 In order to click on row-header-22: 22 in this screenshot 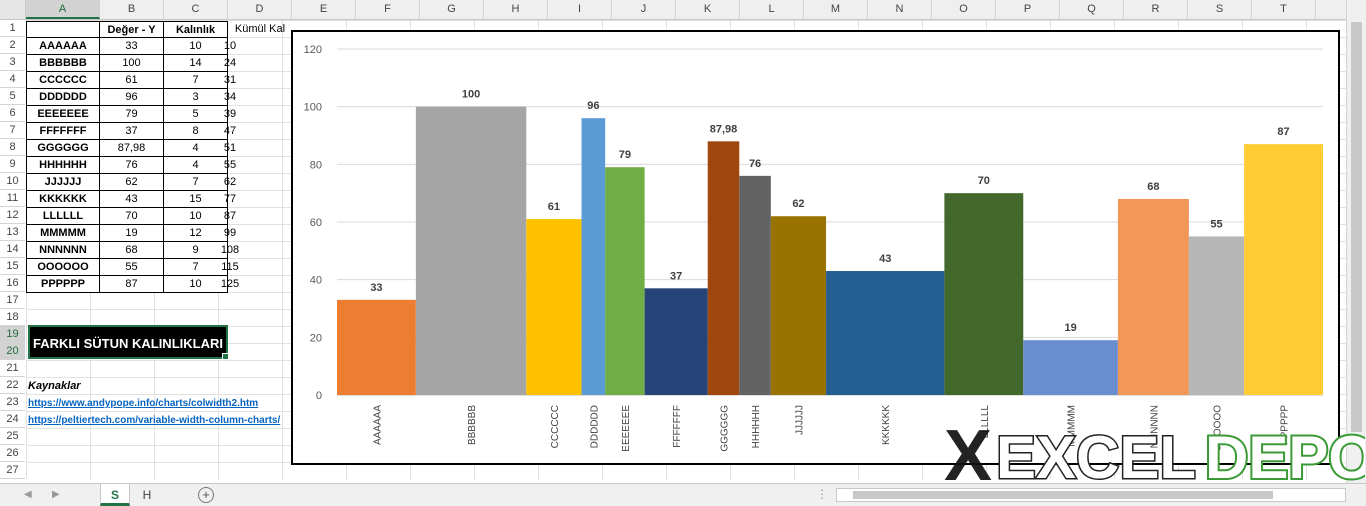, I will do `click(12, 385)`.